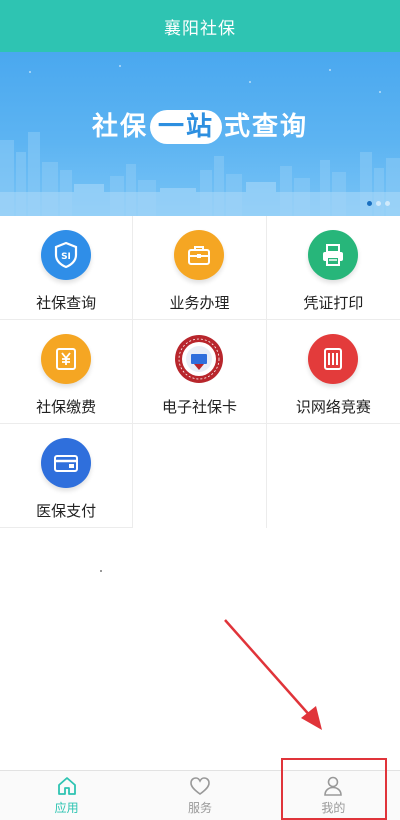  Describe the element at coordinates (66, 463) in the screenshot. I see `credit-card-icon` at that location.